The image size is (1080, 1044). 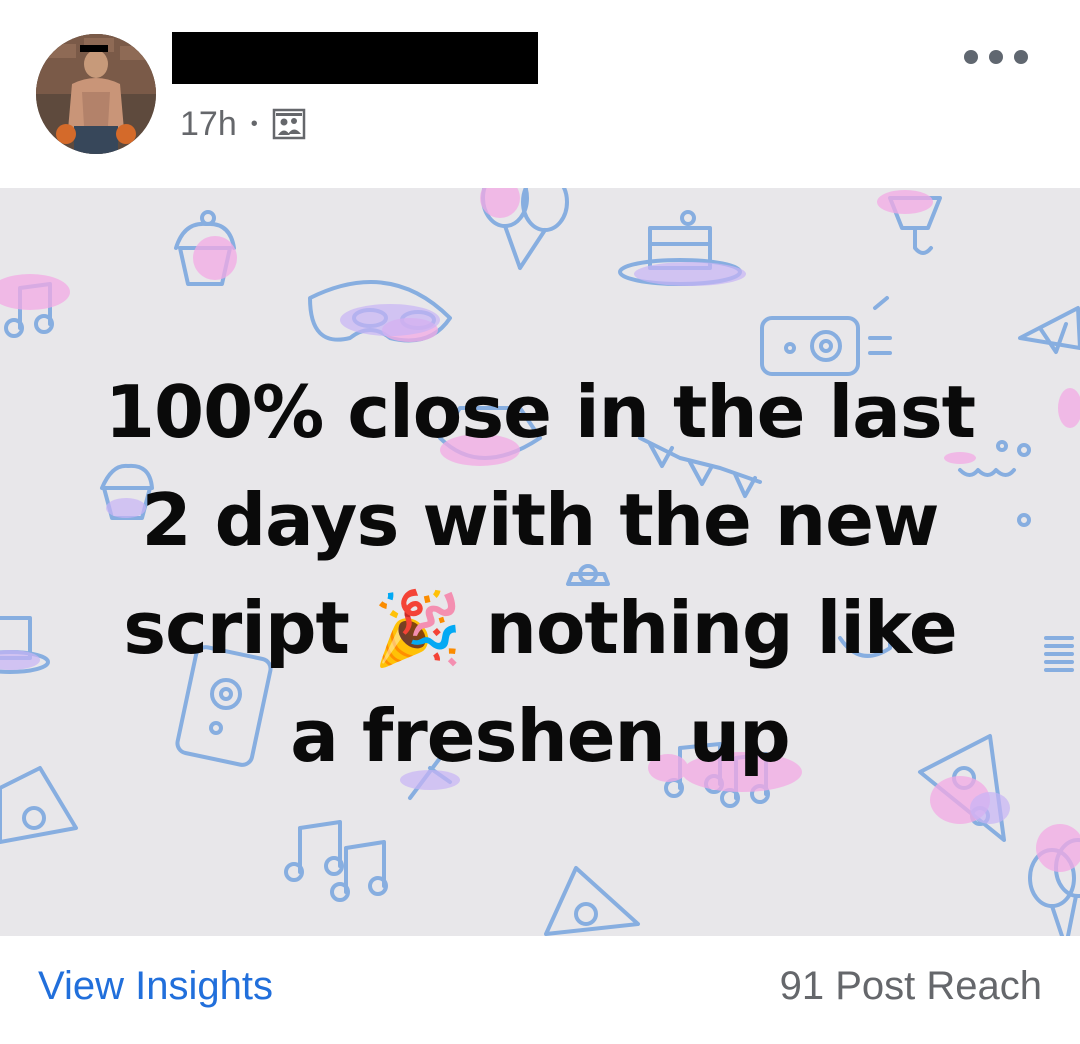 I want to click on image-text-line: 2 days with the new, so click(x=540, y=520).